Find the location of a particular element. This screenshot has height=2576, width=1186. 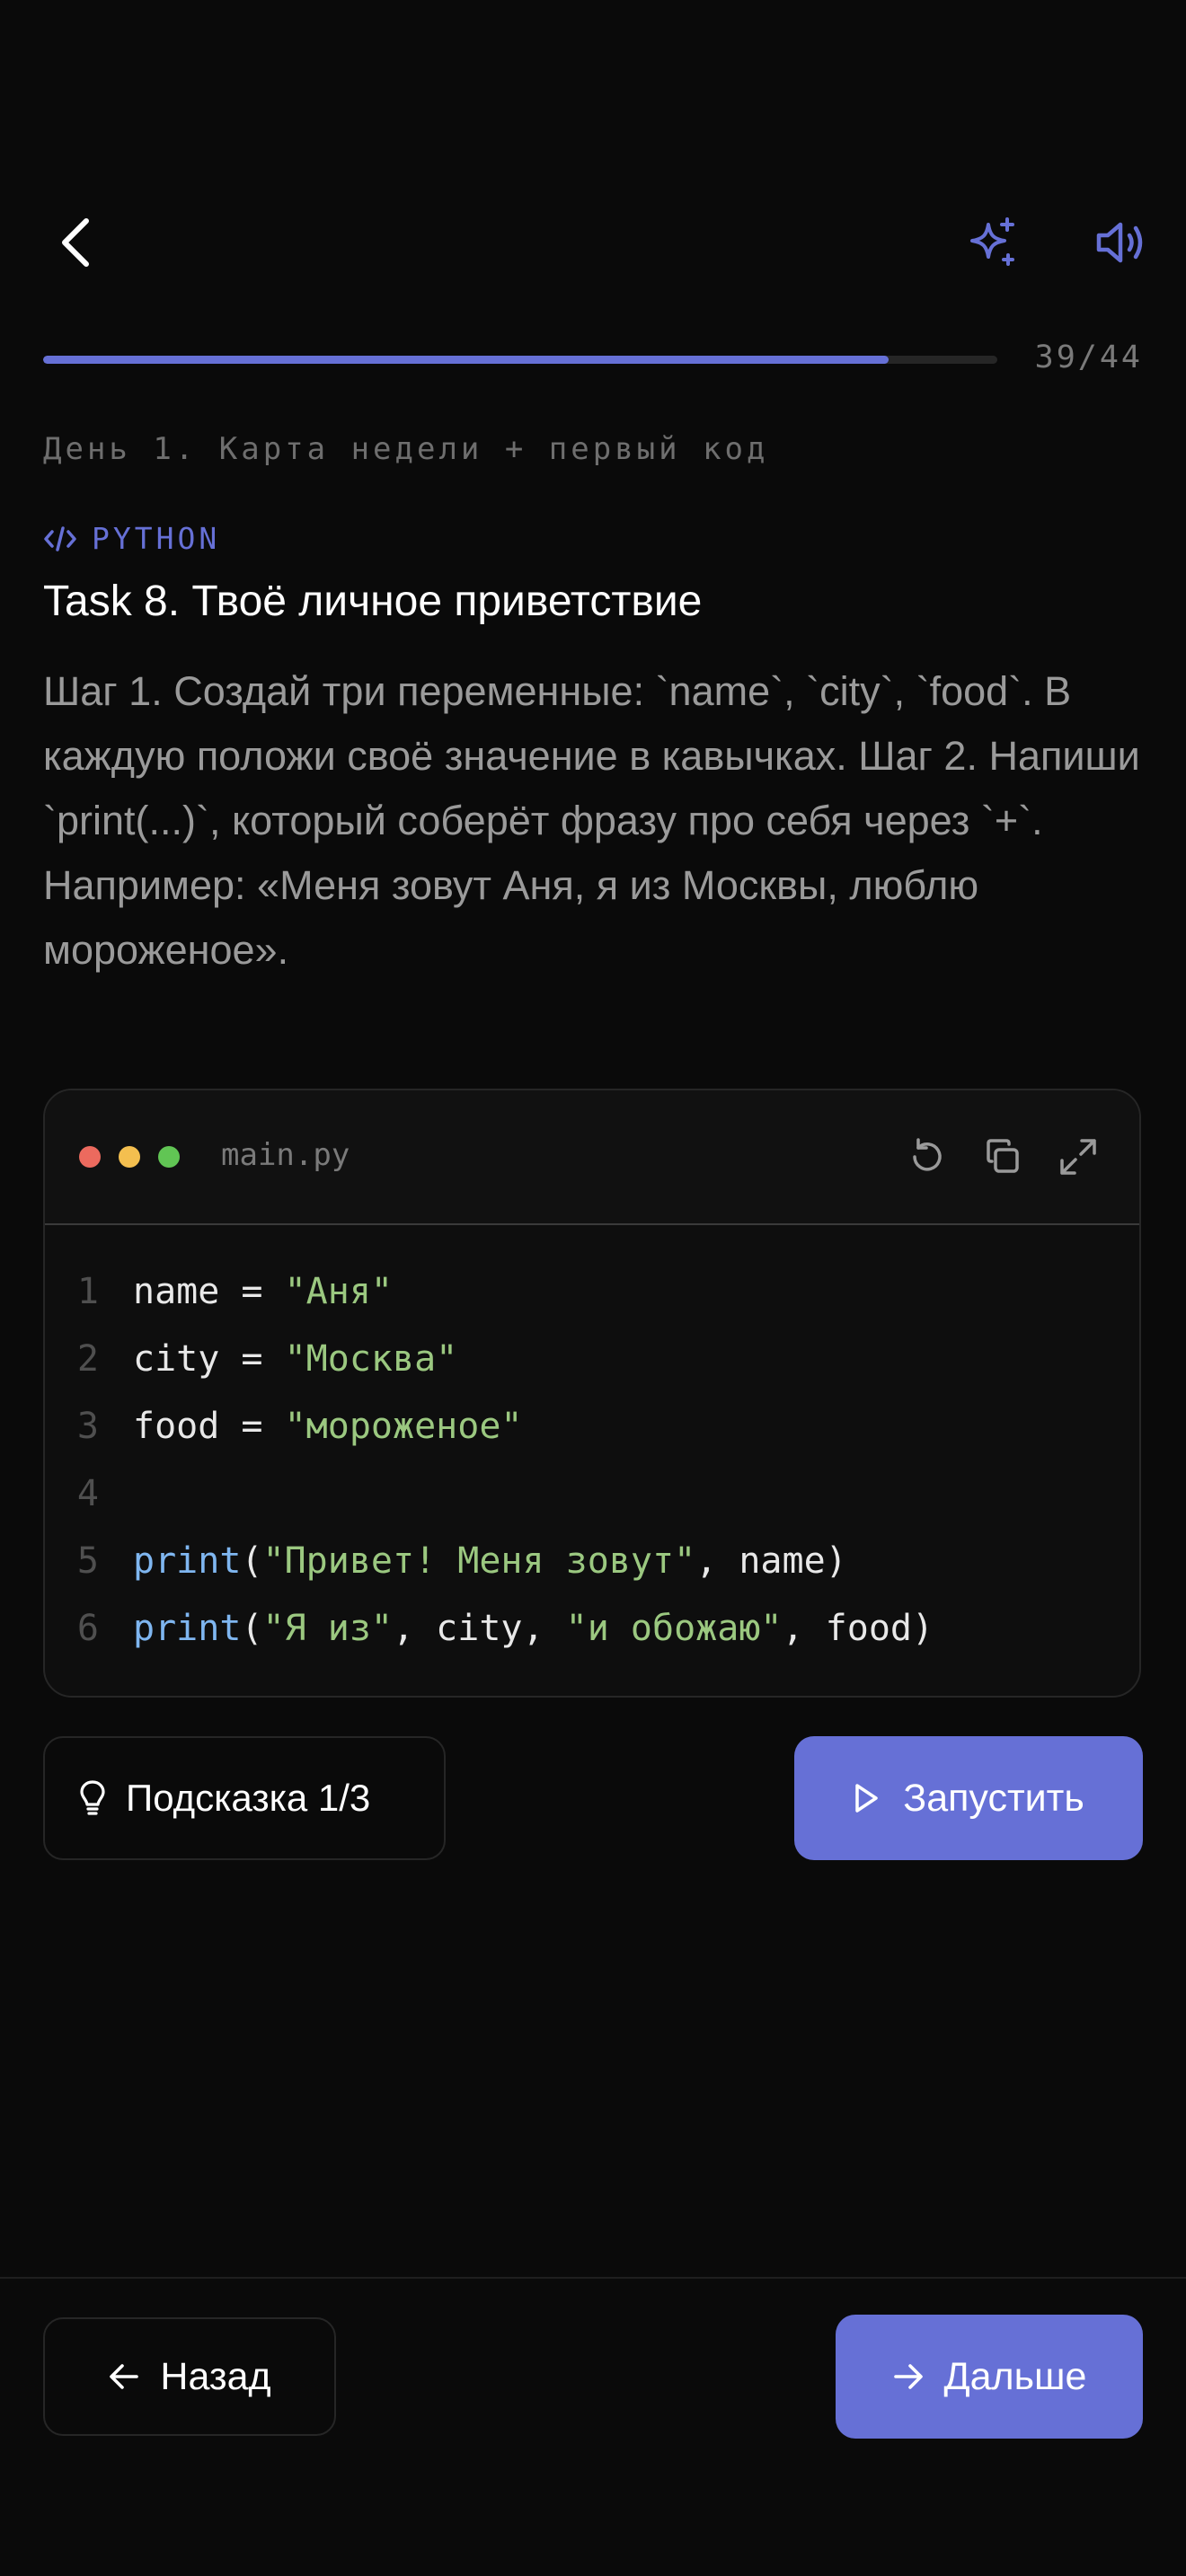

code-token: "и обожаю" is located at coordinates (674, 1628).